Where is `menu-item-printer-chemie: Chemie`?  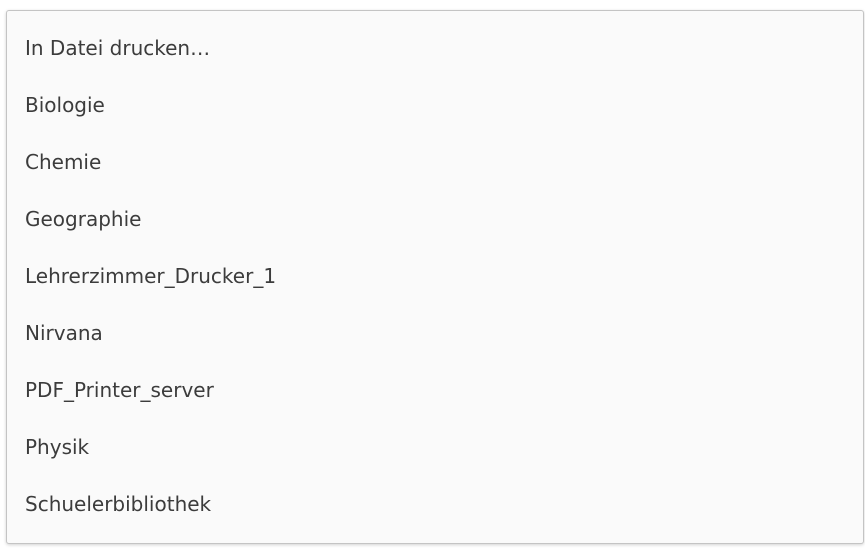
menu-item-printer-chemie: Chemie is located at coordinates (435, 162).